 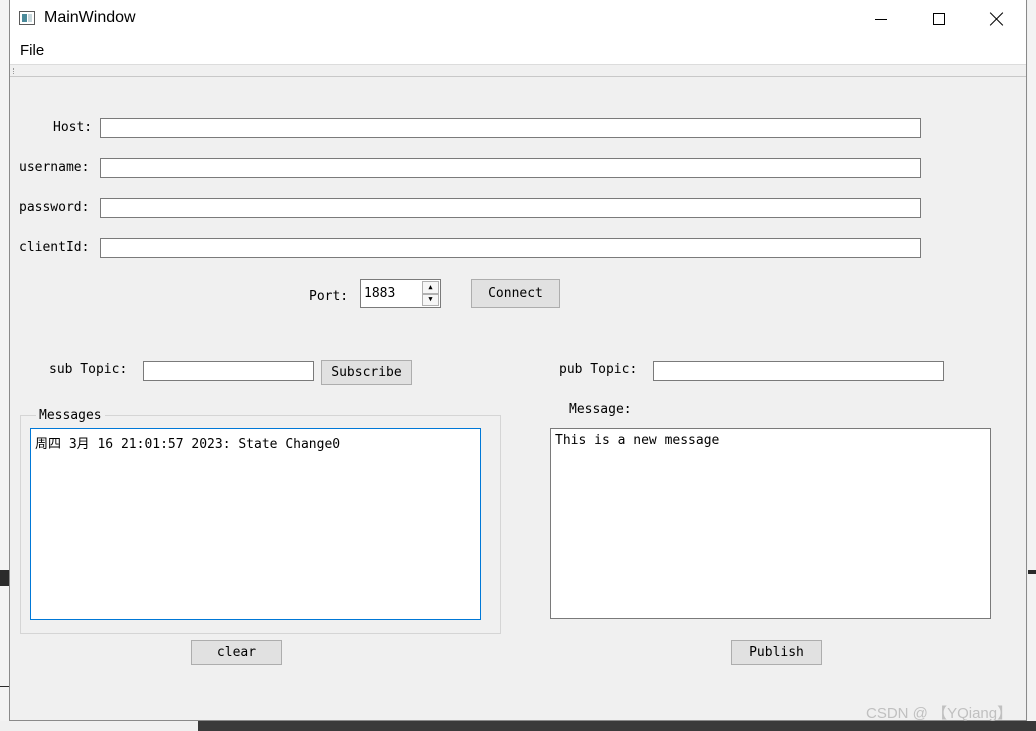 I want to click on arrow-down-icon: ▼, so click(x=430, y=299).